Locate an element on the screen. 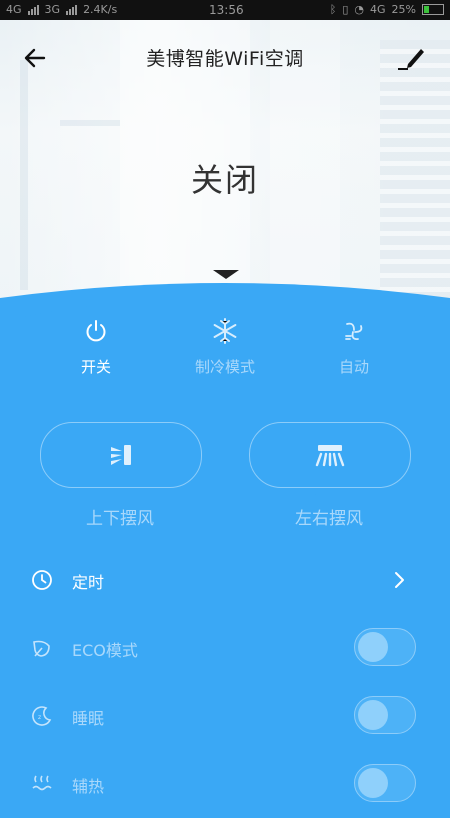  battery-icon is located at coordinates (433, 9).